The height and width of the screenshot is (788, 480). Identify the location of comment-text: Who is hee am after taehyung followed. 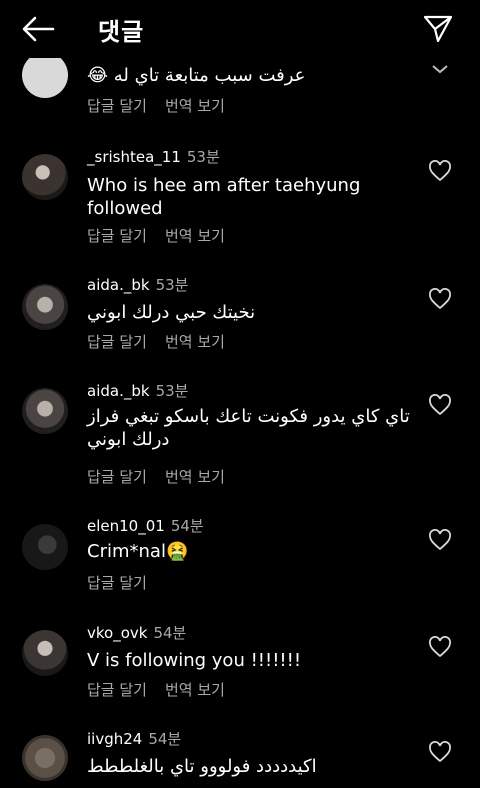
(224, 197).